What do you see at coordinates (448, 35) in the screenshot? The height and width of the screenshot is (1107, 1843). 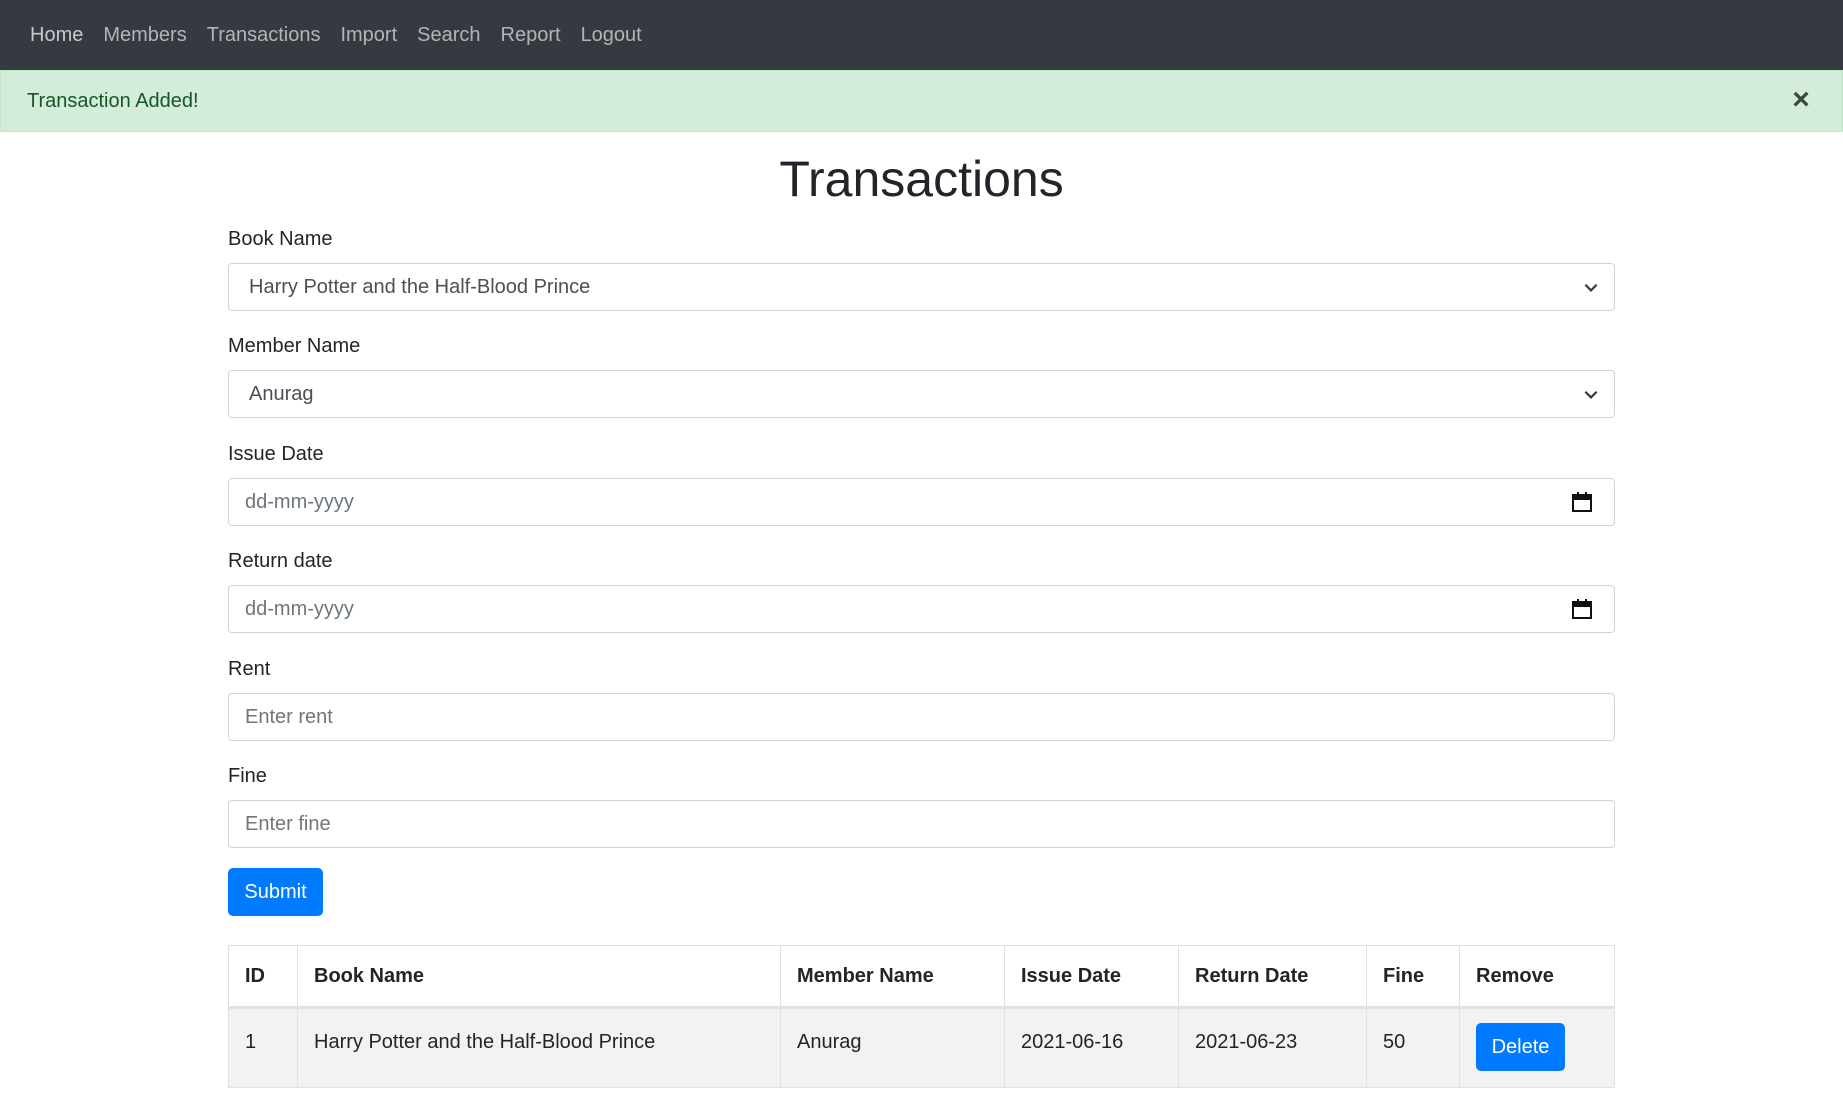 I see `nav-search: Search` at bounding box center [448, 35].